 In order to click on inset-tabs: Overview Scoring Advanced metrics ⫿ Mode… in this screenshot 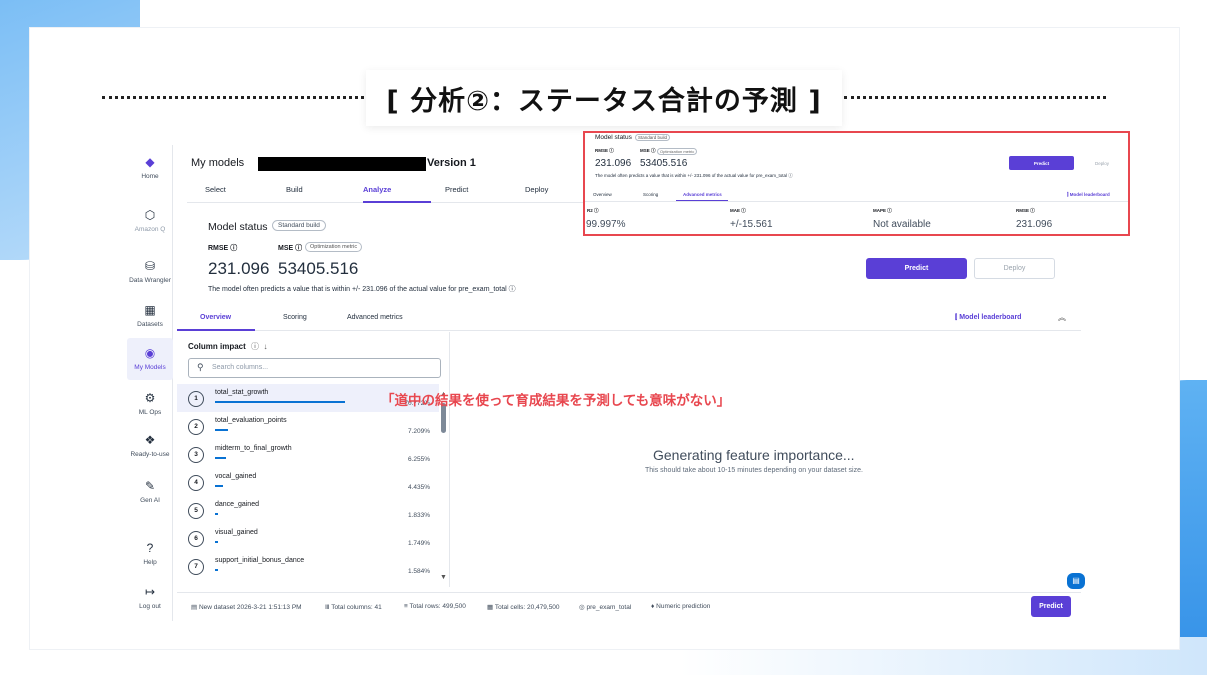, I will do `click(856, 196)`.